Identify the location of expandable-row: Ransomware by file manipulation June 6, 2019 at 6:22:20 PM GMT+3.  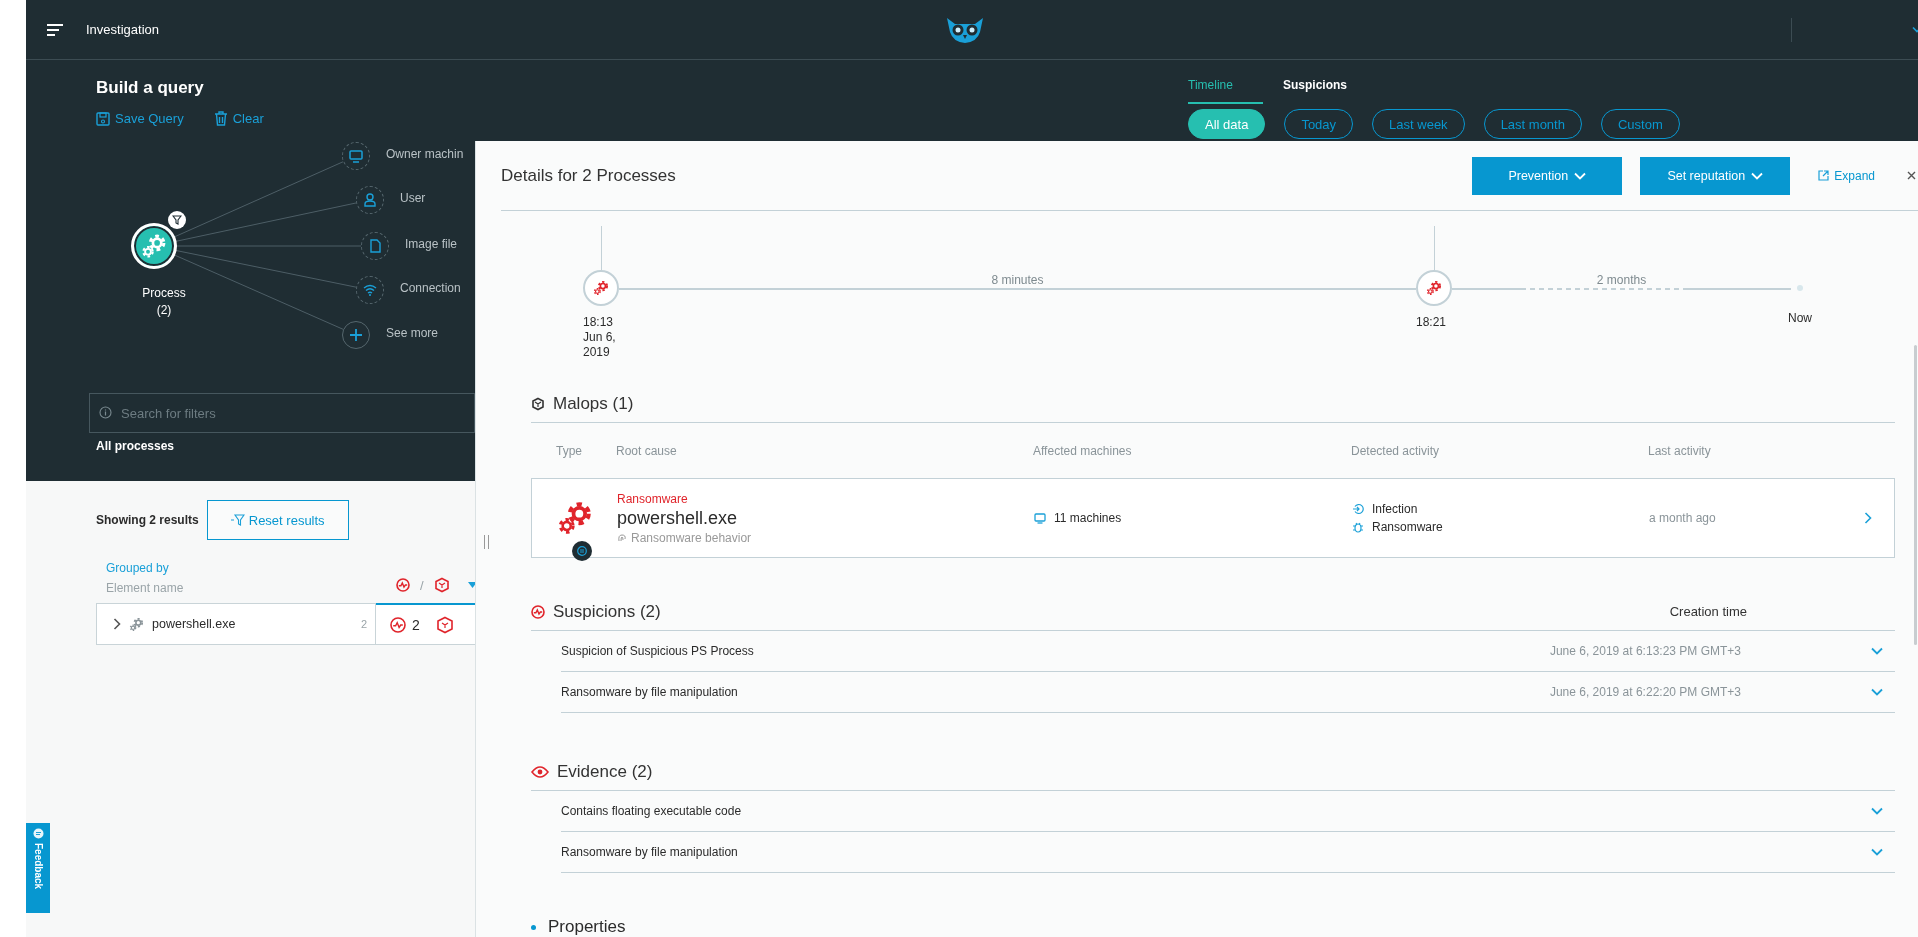
(1228, 692).